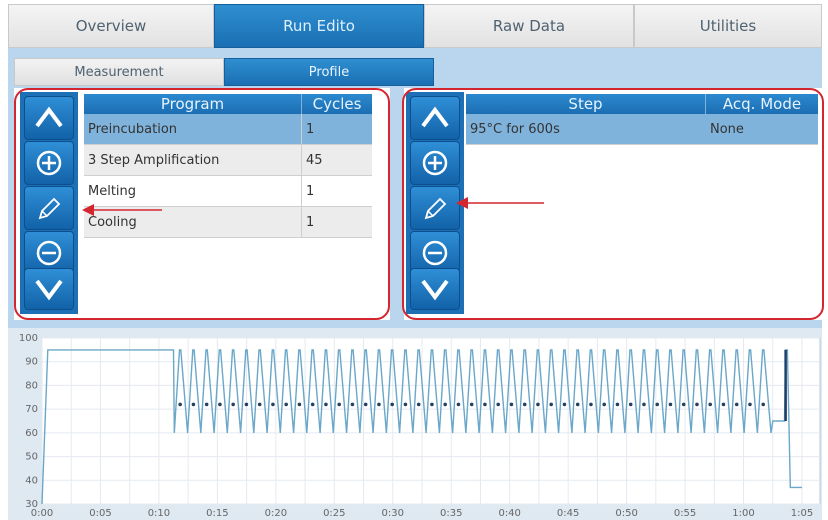 The height and width of the screenshot is (520, 828). Describe the element at coordinates (802, 513) in the screenshot. I see `x-tick-label: 1:05` at that location.